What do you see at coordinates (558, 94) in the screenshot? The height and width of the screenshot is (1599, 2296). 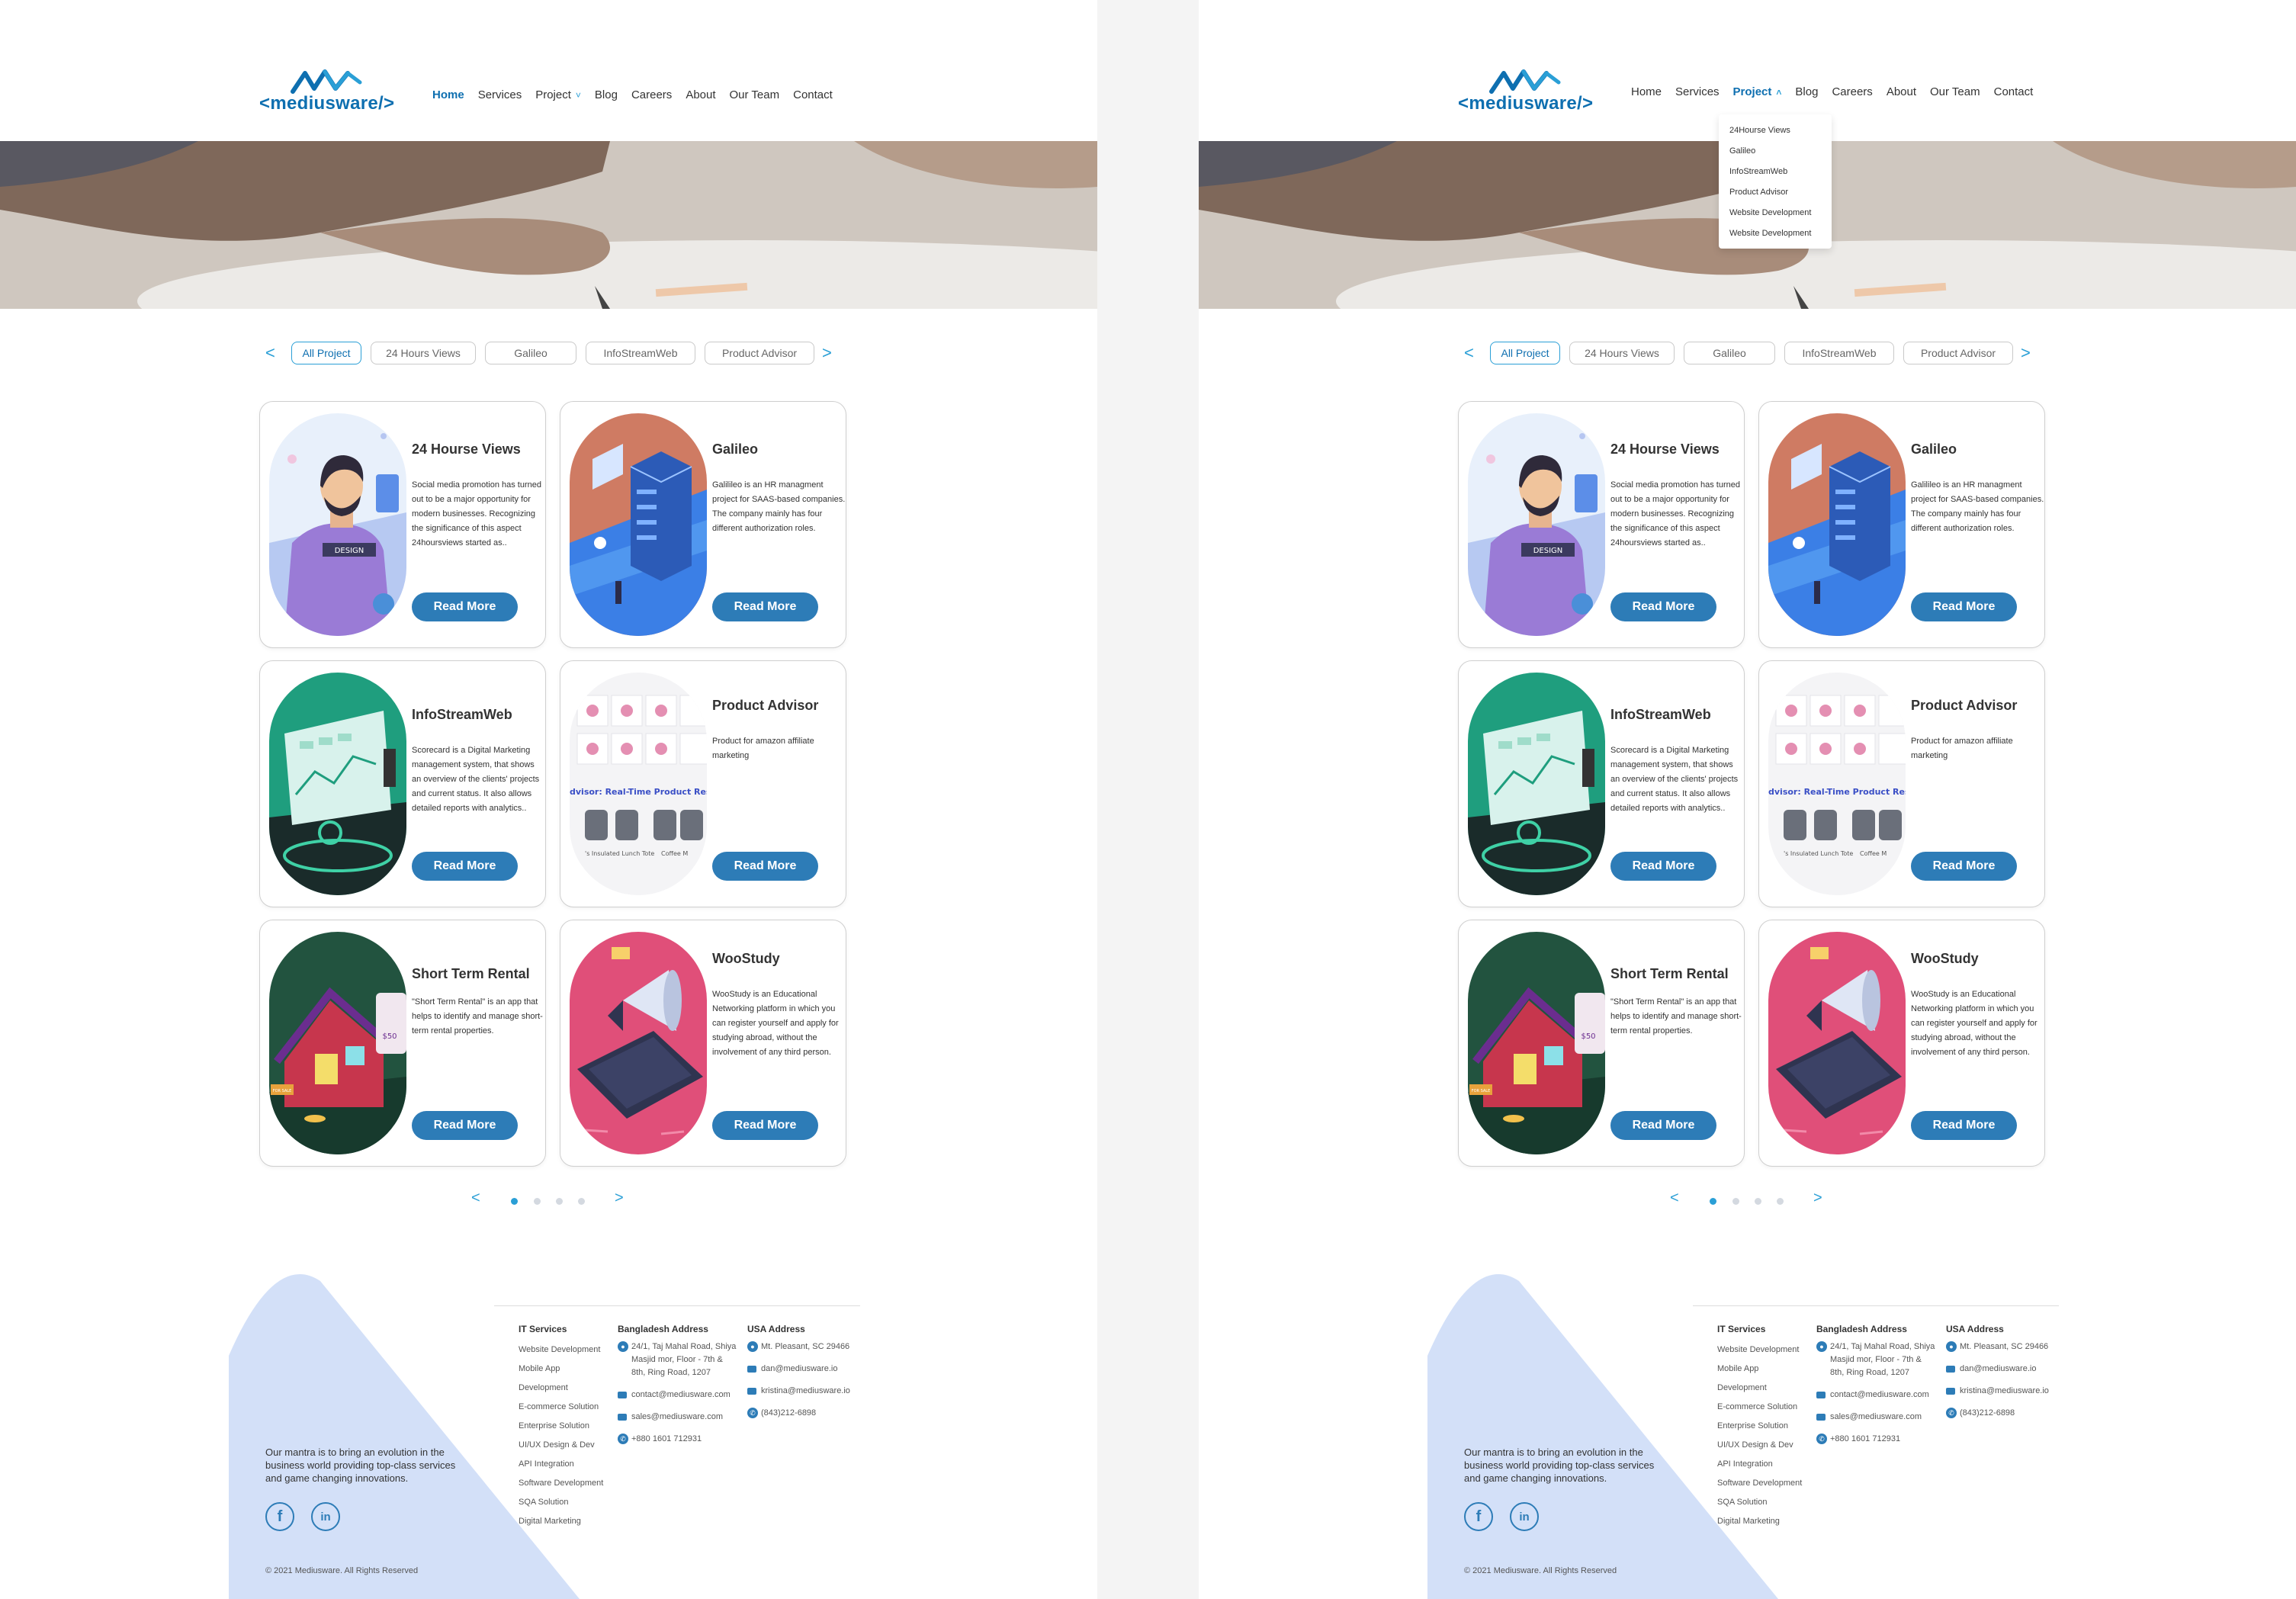 I see `nav-project: Project ˅` at bounding box center [558, 94].